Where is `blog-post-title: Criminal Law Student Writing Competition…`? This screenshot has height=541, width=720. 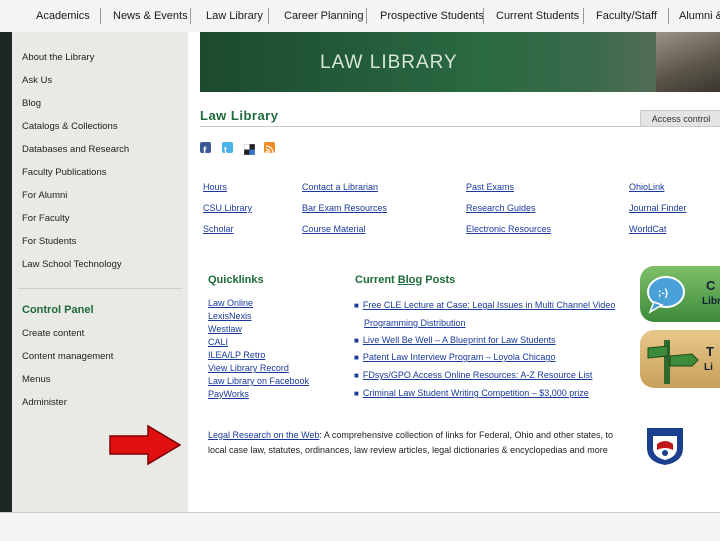 blog-post-title: Criminal Law Student Writing Competition… is located at coordinates (476, 393).